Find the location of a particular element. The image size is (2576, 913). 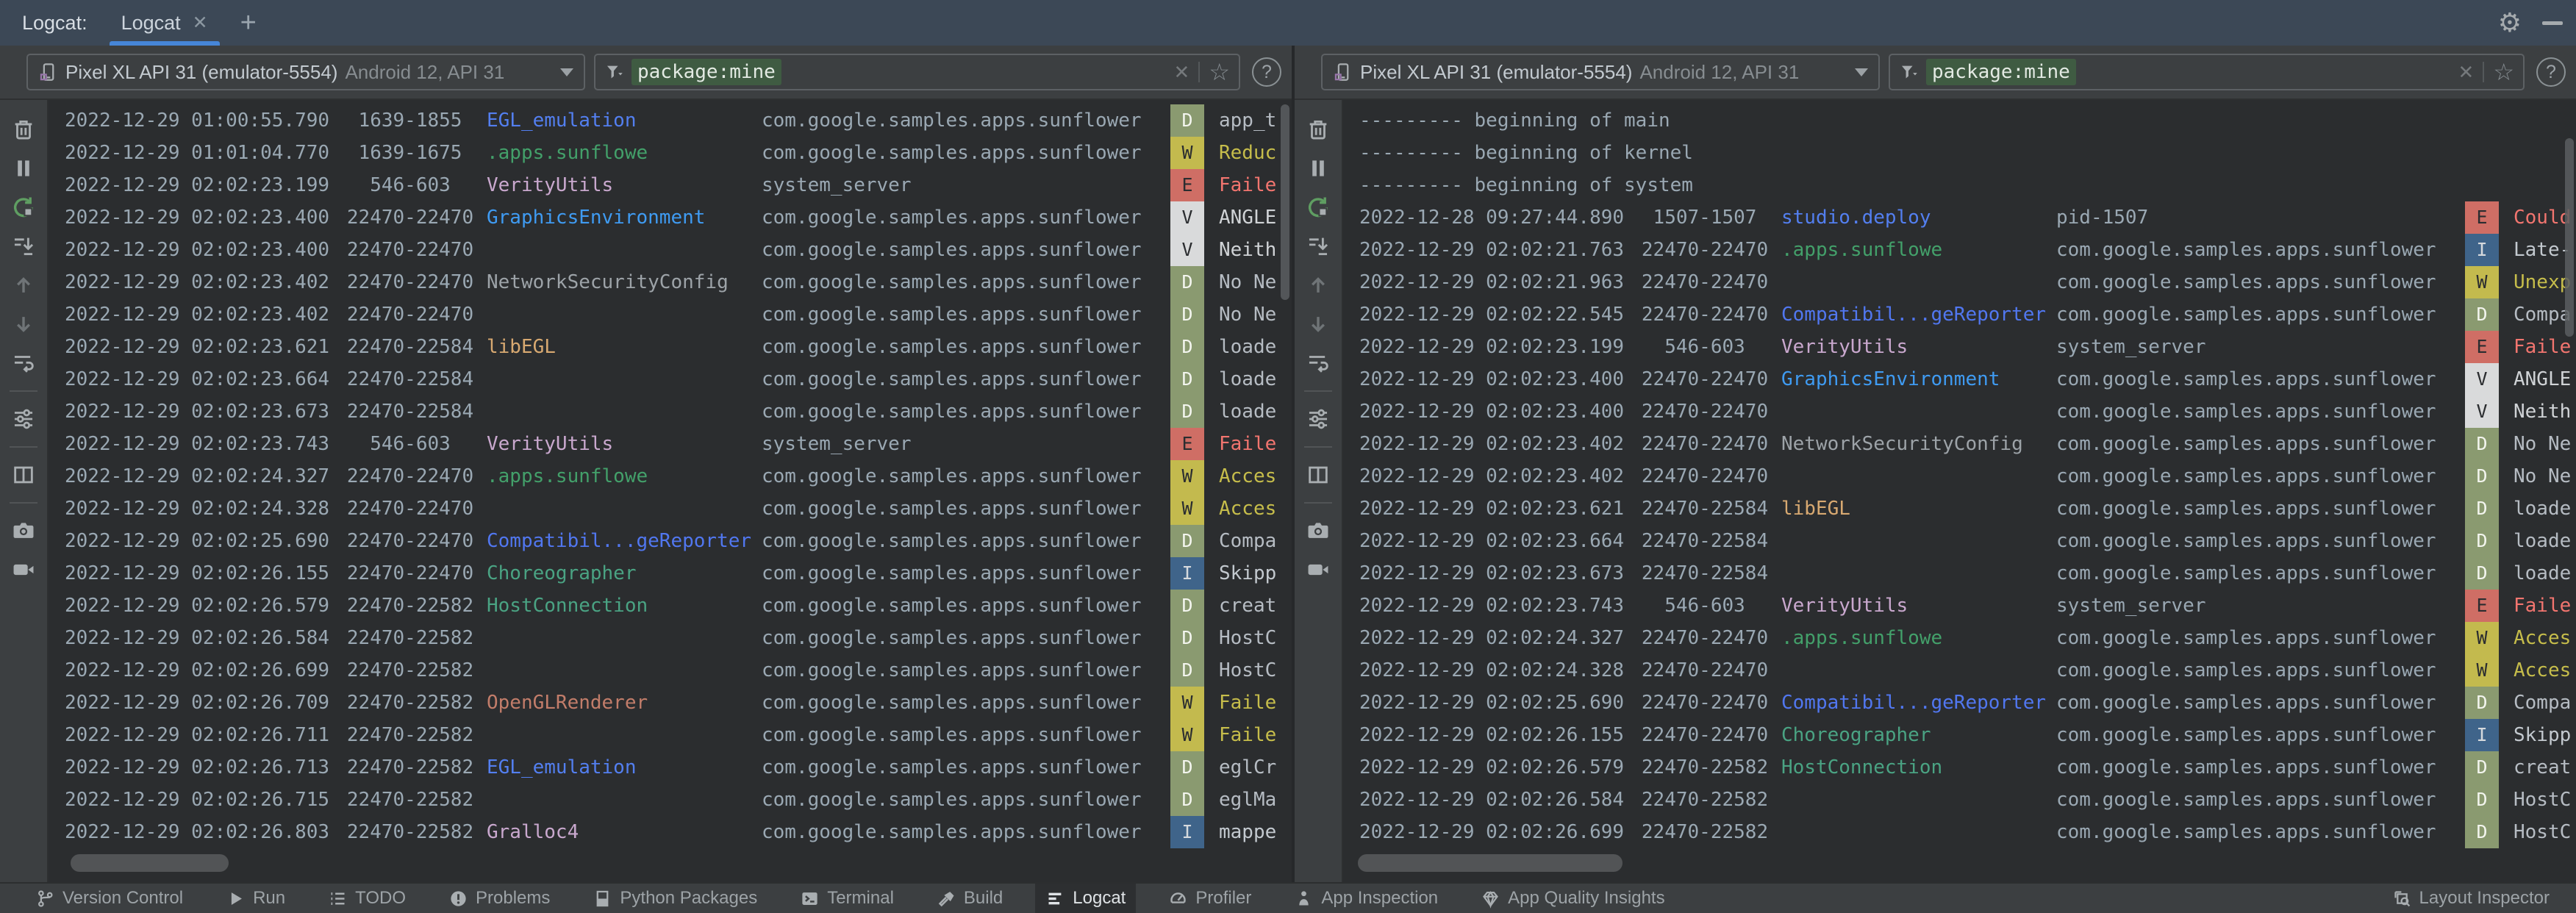

statusbar-item-todo: TODO is located at coordinates (367, 898).